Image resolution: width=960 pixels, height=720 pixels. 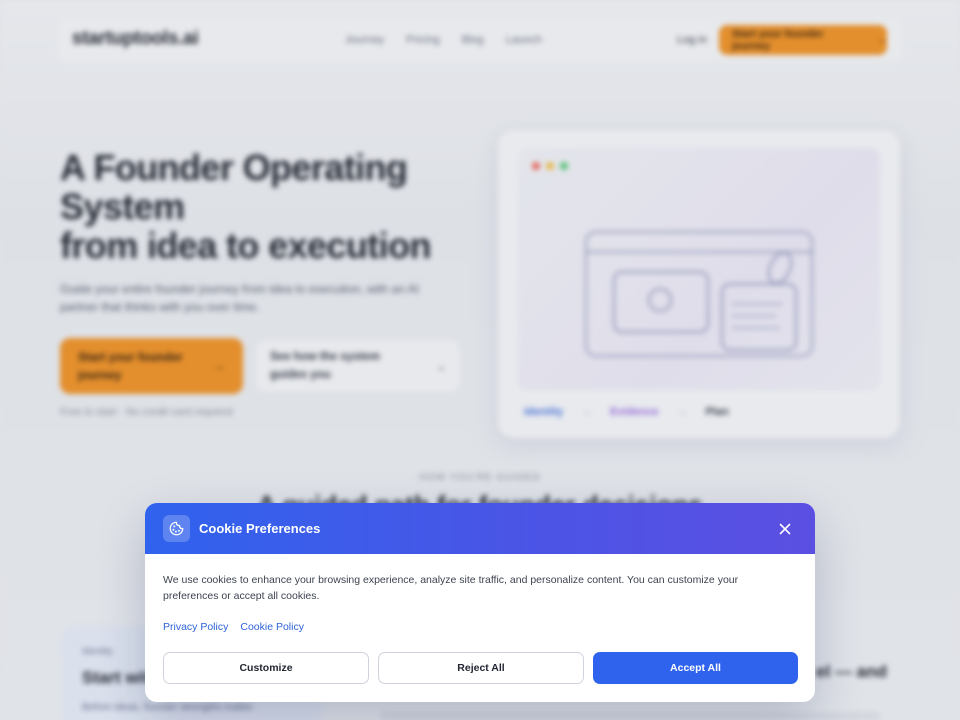 I want to click on customize-button: Customize, so click(x=266, y=668).